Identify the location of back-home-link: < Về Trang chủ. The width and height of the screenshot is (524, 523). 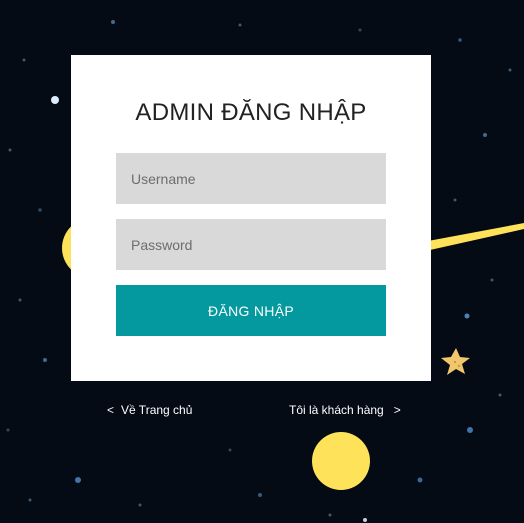
(149, 410).